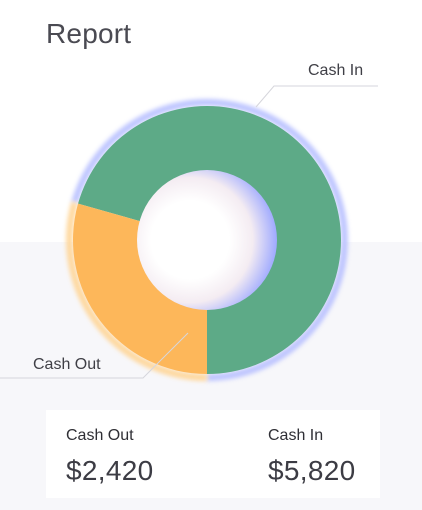 This screenshot has width=422, height=510. Describe the element at coordinates (336, 70) in the screenshot. I see `chart-label-cash-in: Cash In` at that location.